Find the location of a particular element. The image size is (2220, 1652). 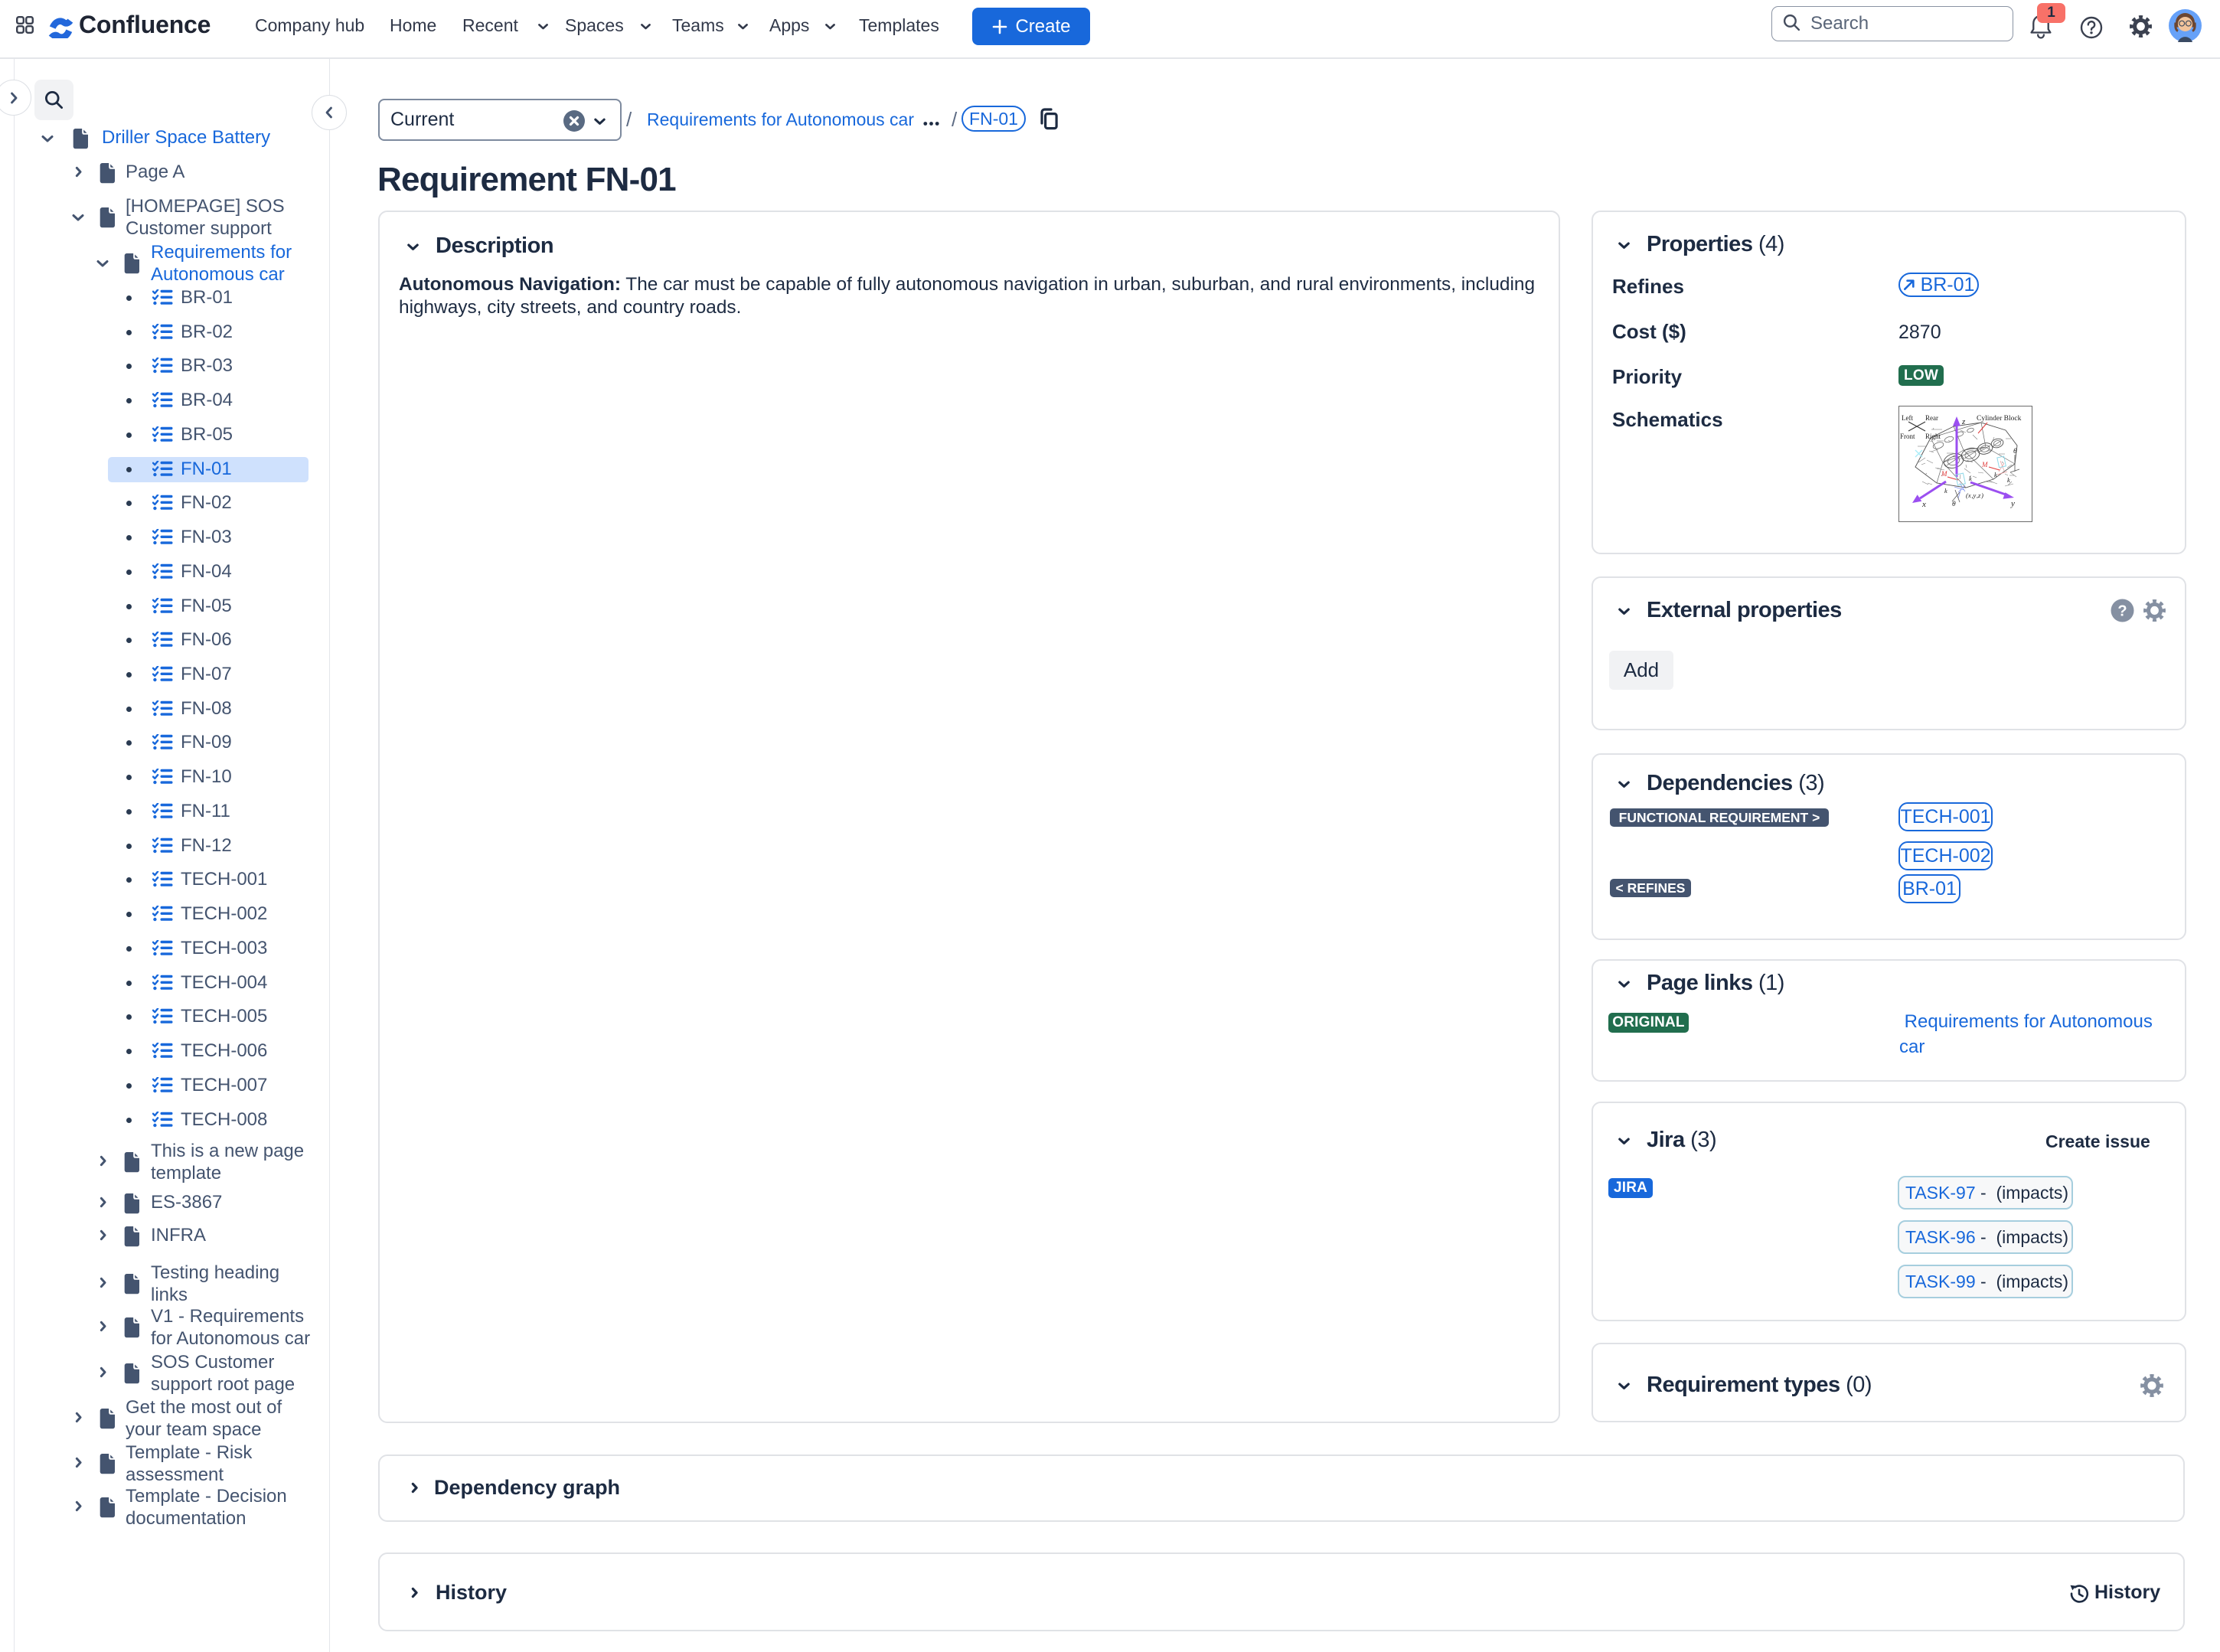

svg-text: Right is located at coordinates (1933, 437).